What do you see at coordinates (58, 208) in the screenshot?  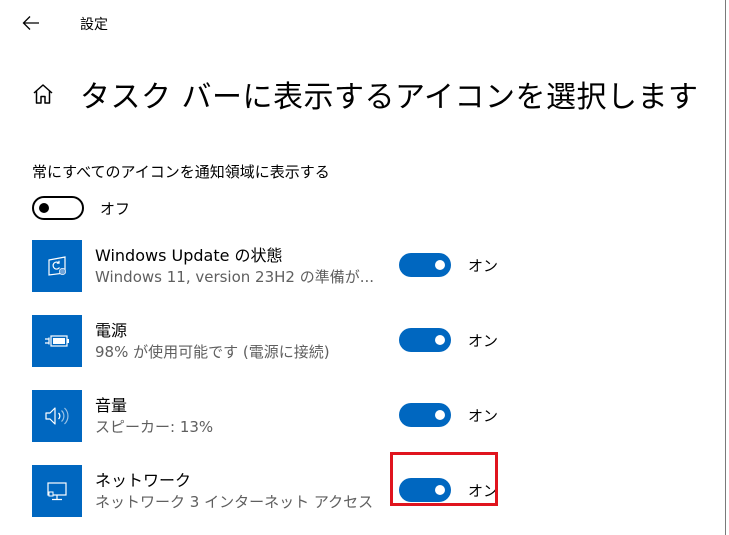 I see `always-show-toggle` at bounding box center [58, 208].